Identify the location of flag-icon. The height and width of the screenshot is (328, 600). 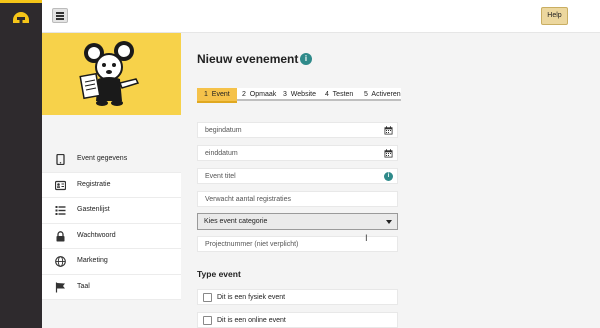
(60, 287).